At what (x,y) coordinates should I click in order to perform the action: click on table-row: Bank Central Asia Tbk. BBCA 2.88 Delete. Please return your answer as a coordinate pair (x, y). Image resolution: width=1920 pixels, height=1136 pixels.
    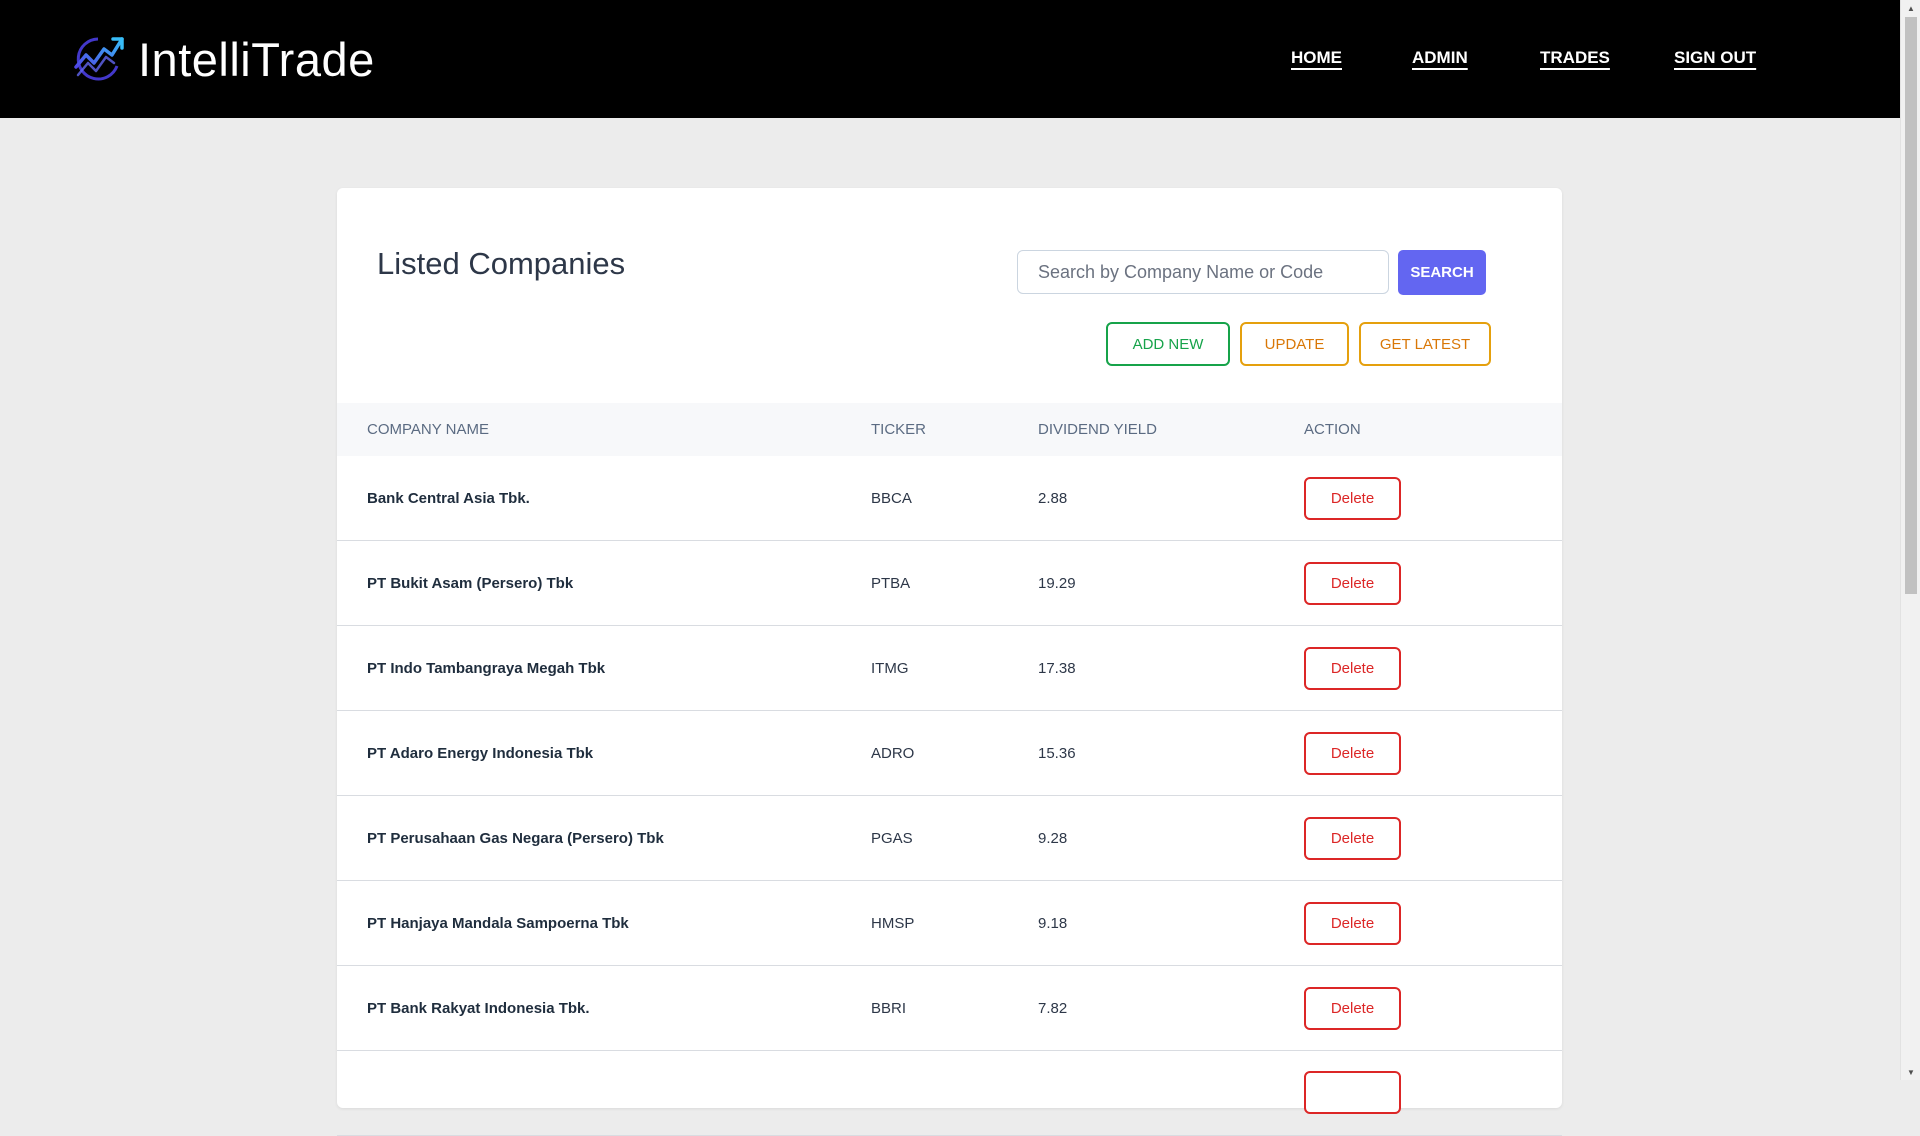
    Looking at the image, I should click on (949, 498).